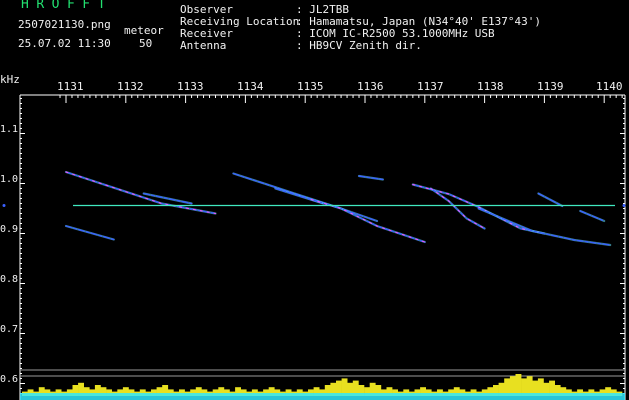  I want to click on left-frequency-marker, so click(4, 205).